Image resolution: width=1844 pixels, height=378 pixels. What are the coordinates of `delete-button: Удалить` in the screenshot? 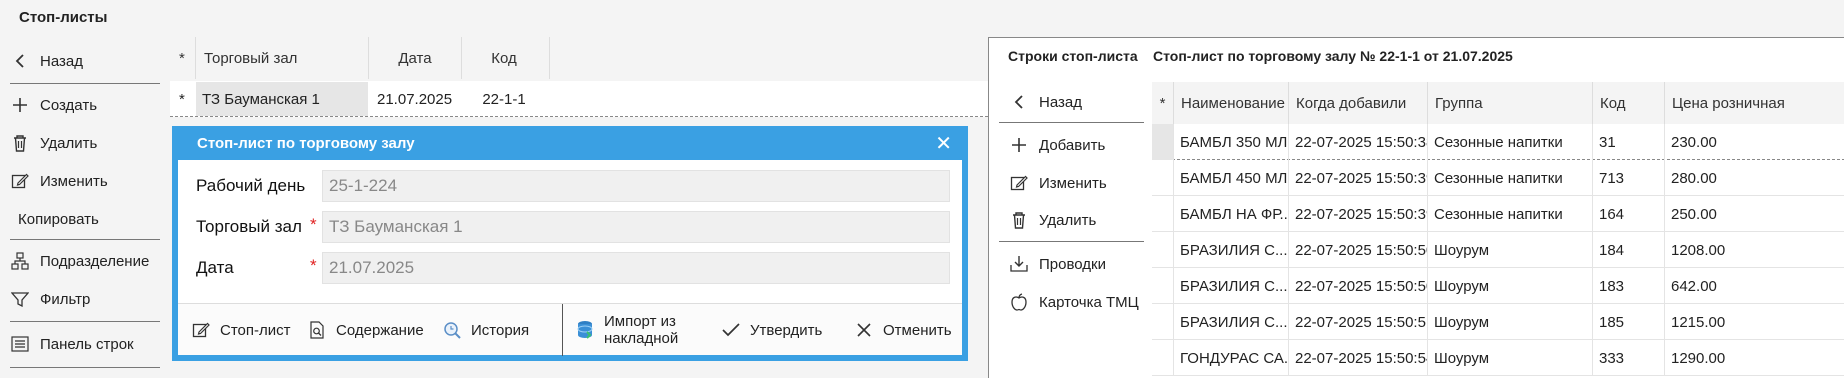 It's located at (53, 143).